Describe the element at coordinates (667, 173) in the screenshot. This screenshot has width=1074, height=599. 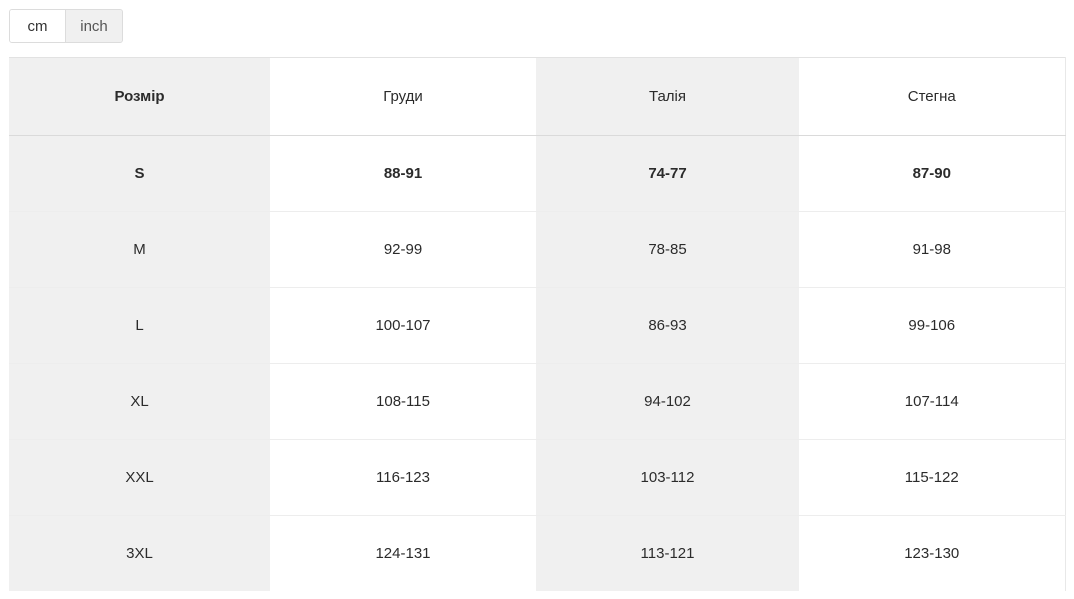
I see `cell-waist: 74-77` at that location.